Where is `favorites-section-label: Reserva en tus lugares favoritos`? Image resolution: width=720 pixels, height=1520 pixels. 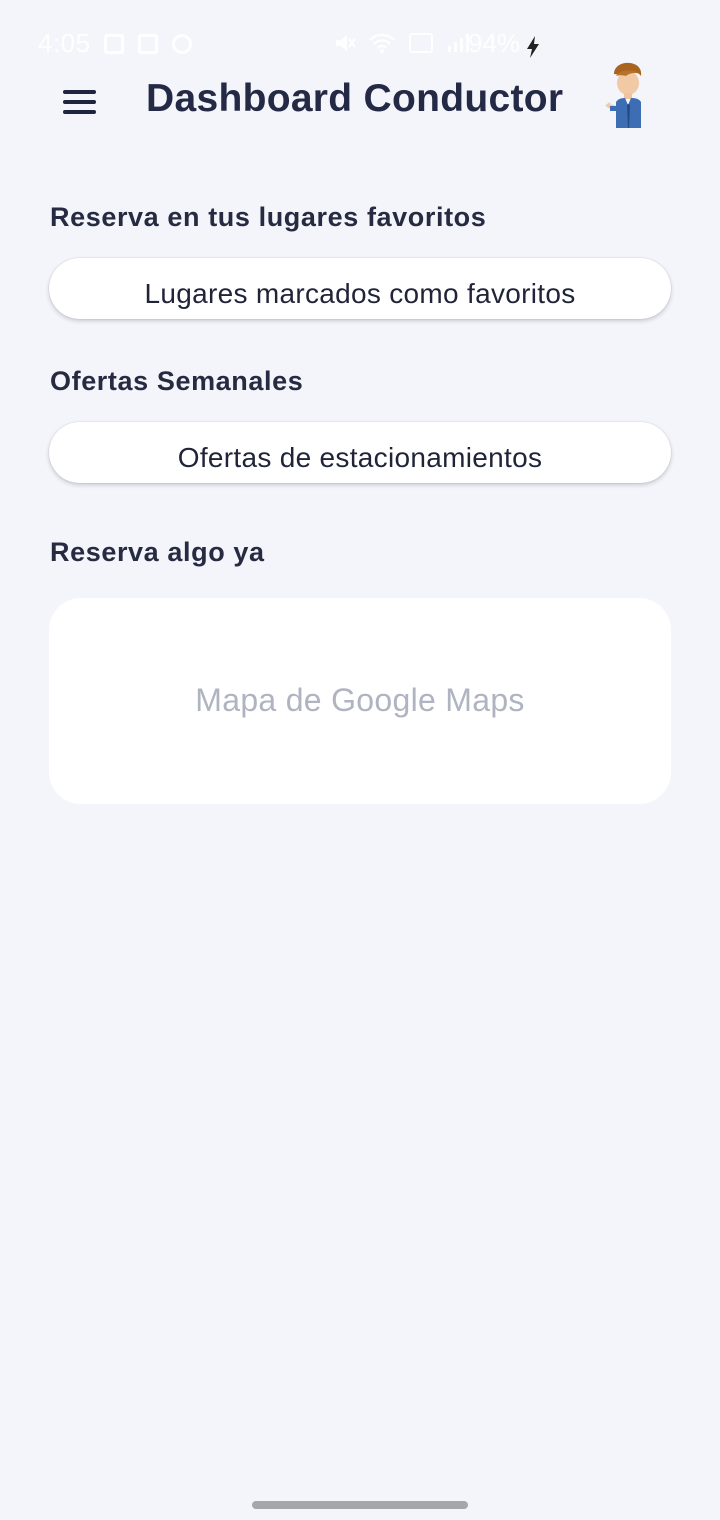
favorites-section-label: Reserva en tus lugares favoritos is located at coordinates (268, 217).